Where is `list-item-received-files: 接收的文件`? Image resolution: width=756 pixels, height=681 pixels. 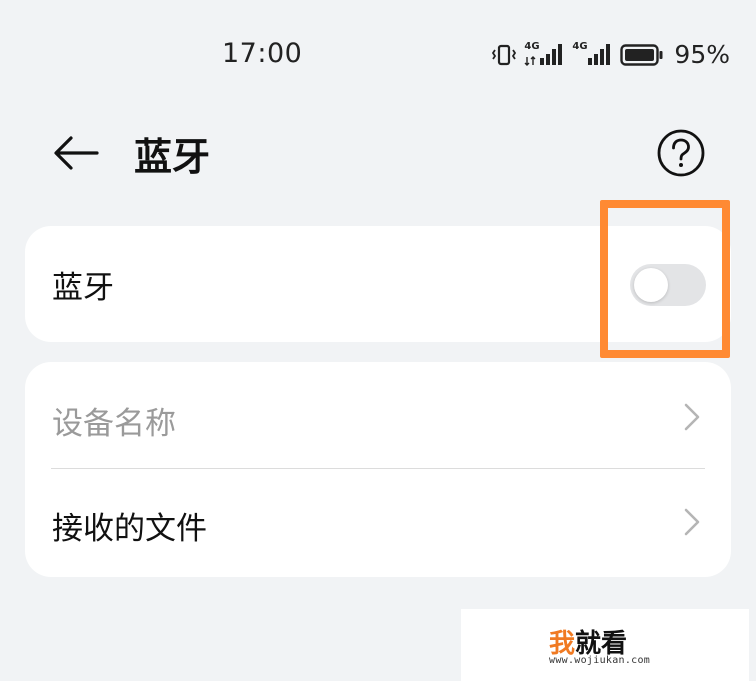 list-item-received-files: 接收的文件 is located at coordinates (378, 523).